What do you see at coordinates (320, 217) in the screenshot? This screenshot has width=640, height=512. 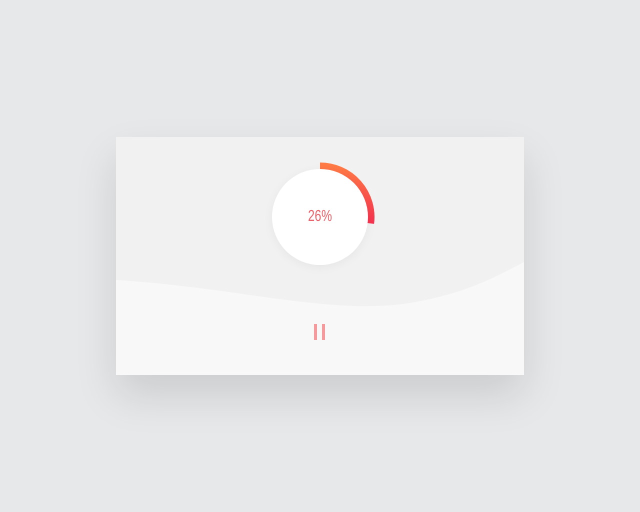 I see `progress-percent: 26%` at bounding box center [320, 217].